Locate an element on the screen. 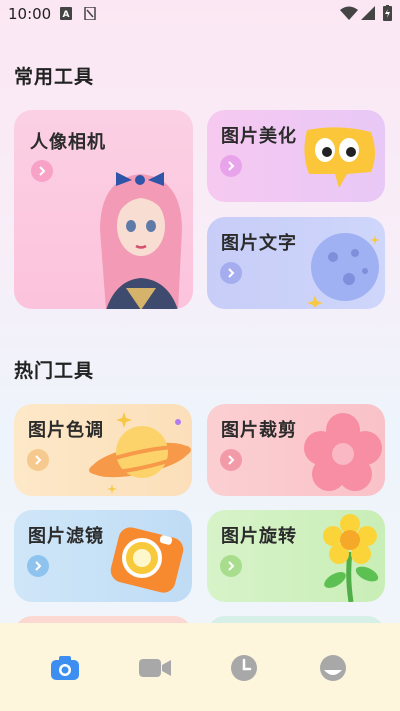  nav-video-tab is located at coordinates (155, 668).